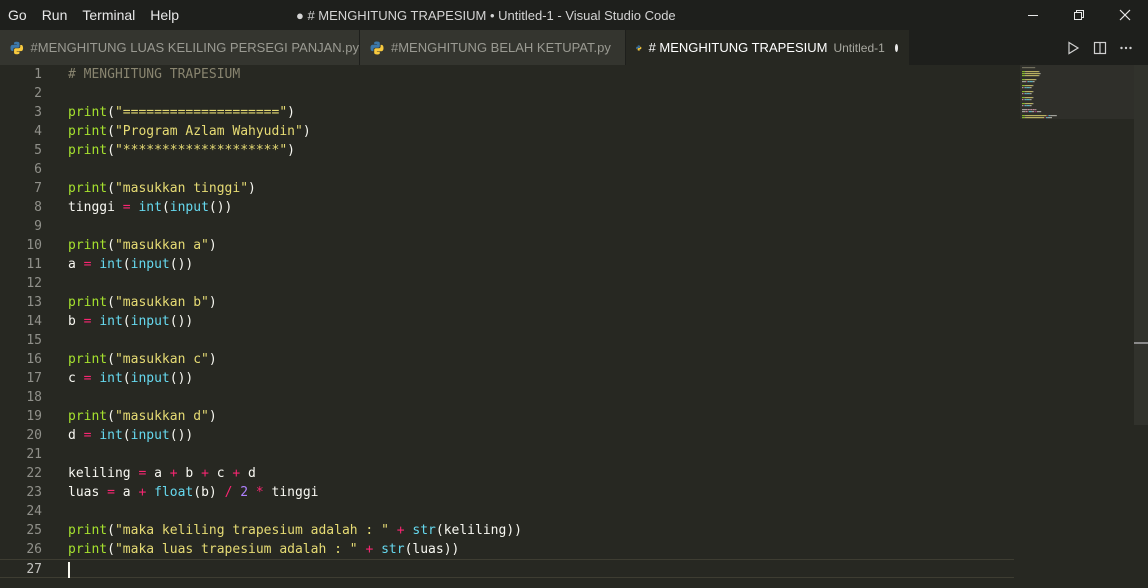 The height and width of the screenshot is (588, 1148). I want to click on code-text: print("Program Azlam Wahyudin"), so click(189, 131).